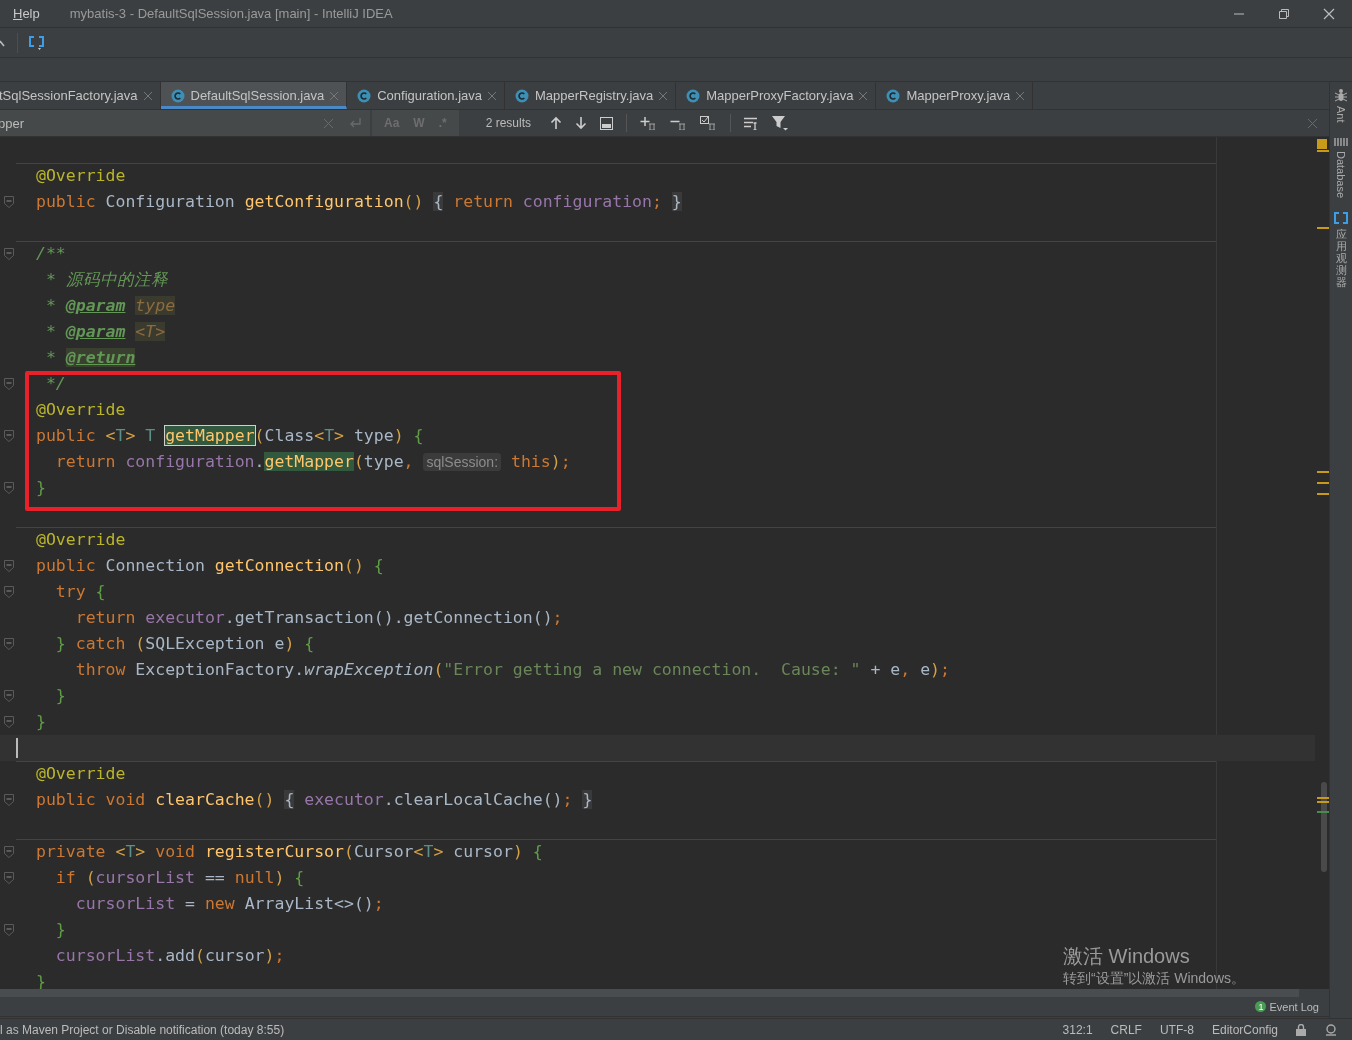  Describe the element at coordinates (355, 123) in the screenshot. I see `newline-icon` at that location.